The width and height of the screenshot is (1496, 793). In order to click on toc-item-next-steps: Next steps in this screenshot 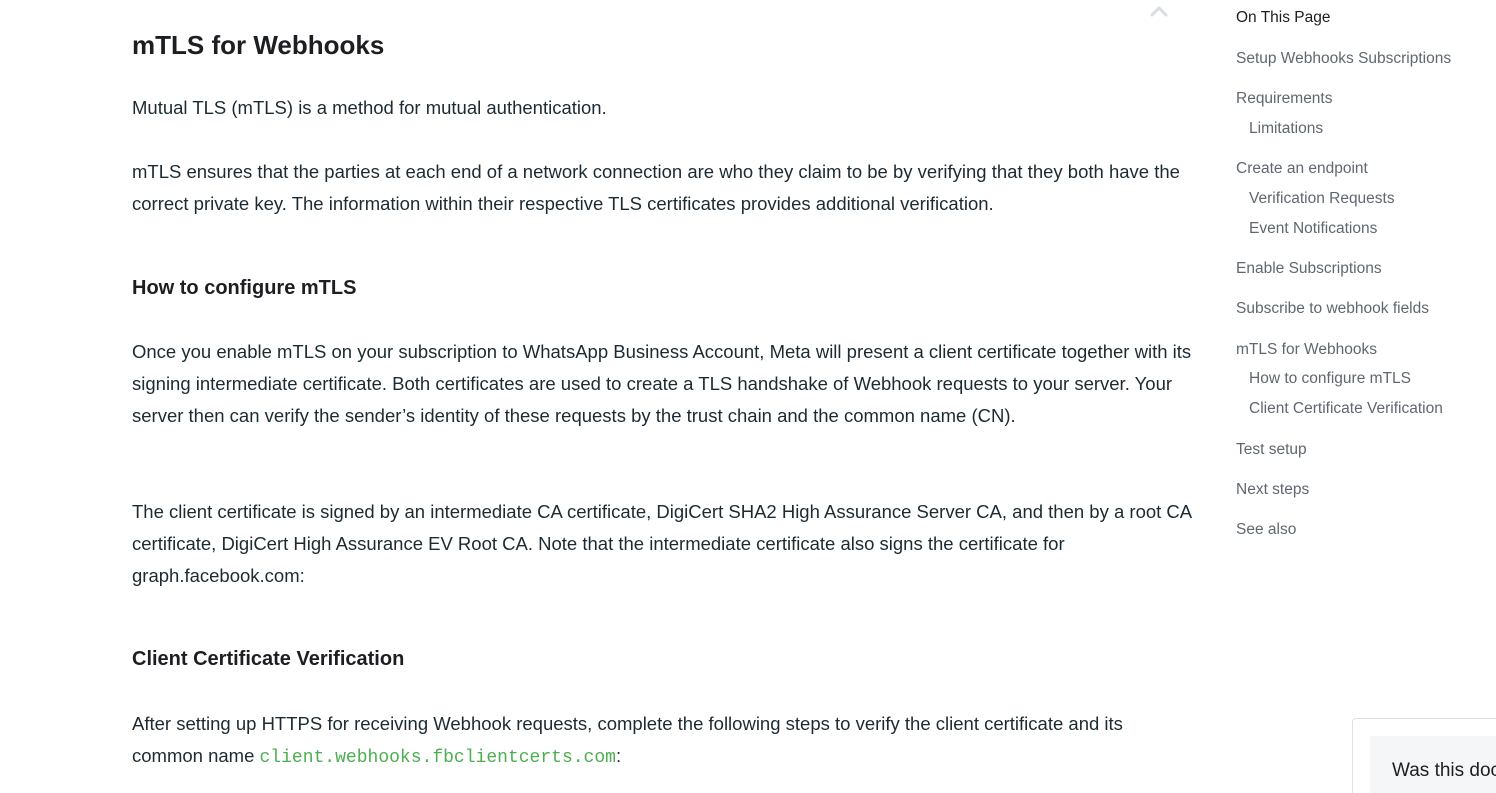, I will do `click(1272, 490)`.